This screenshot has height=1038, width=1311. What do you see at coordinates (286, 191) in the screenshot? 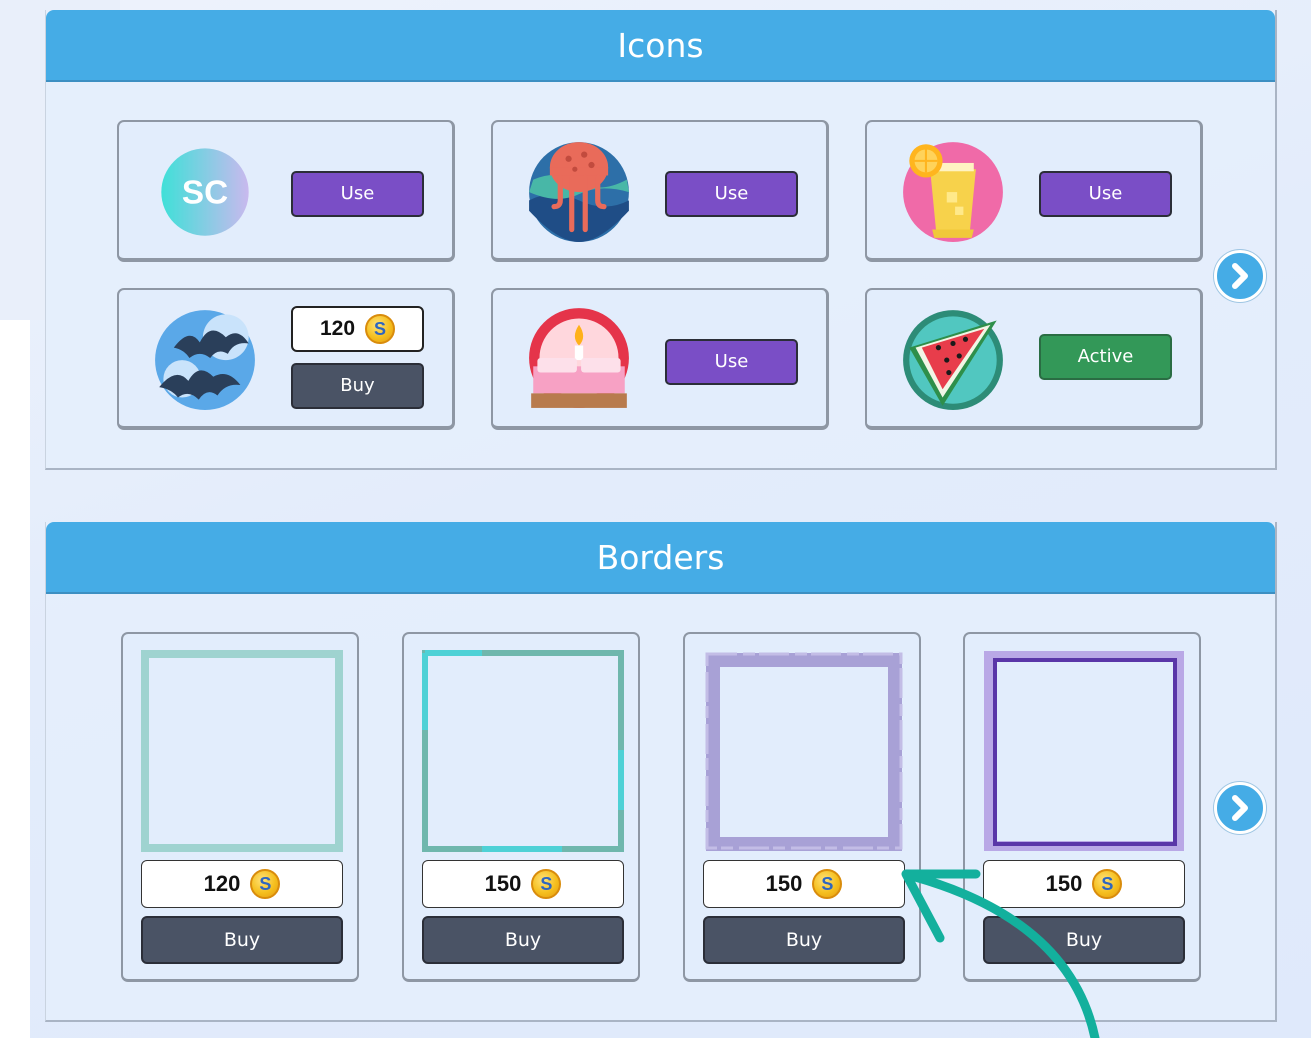
I see `icon-card-sc: SC Use` at bounding box center [286, 191].